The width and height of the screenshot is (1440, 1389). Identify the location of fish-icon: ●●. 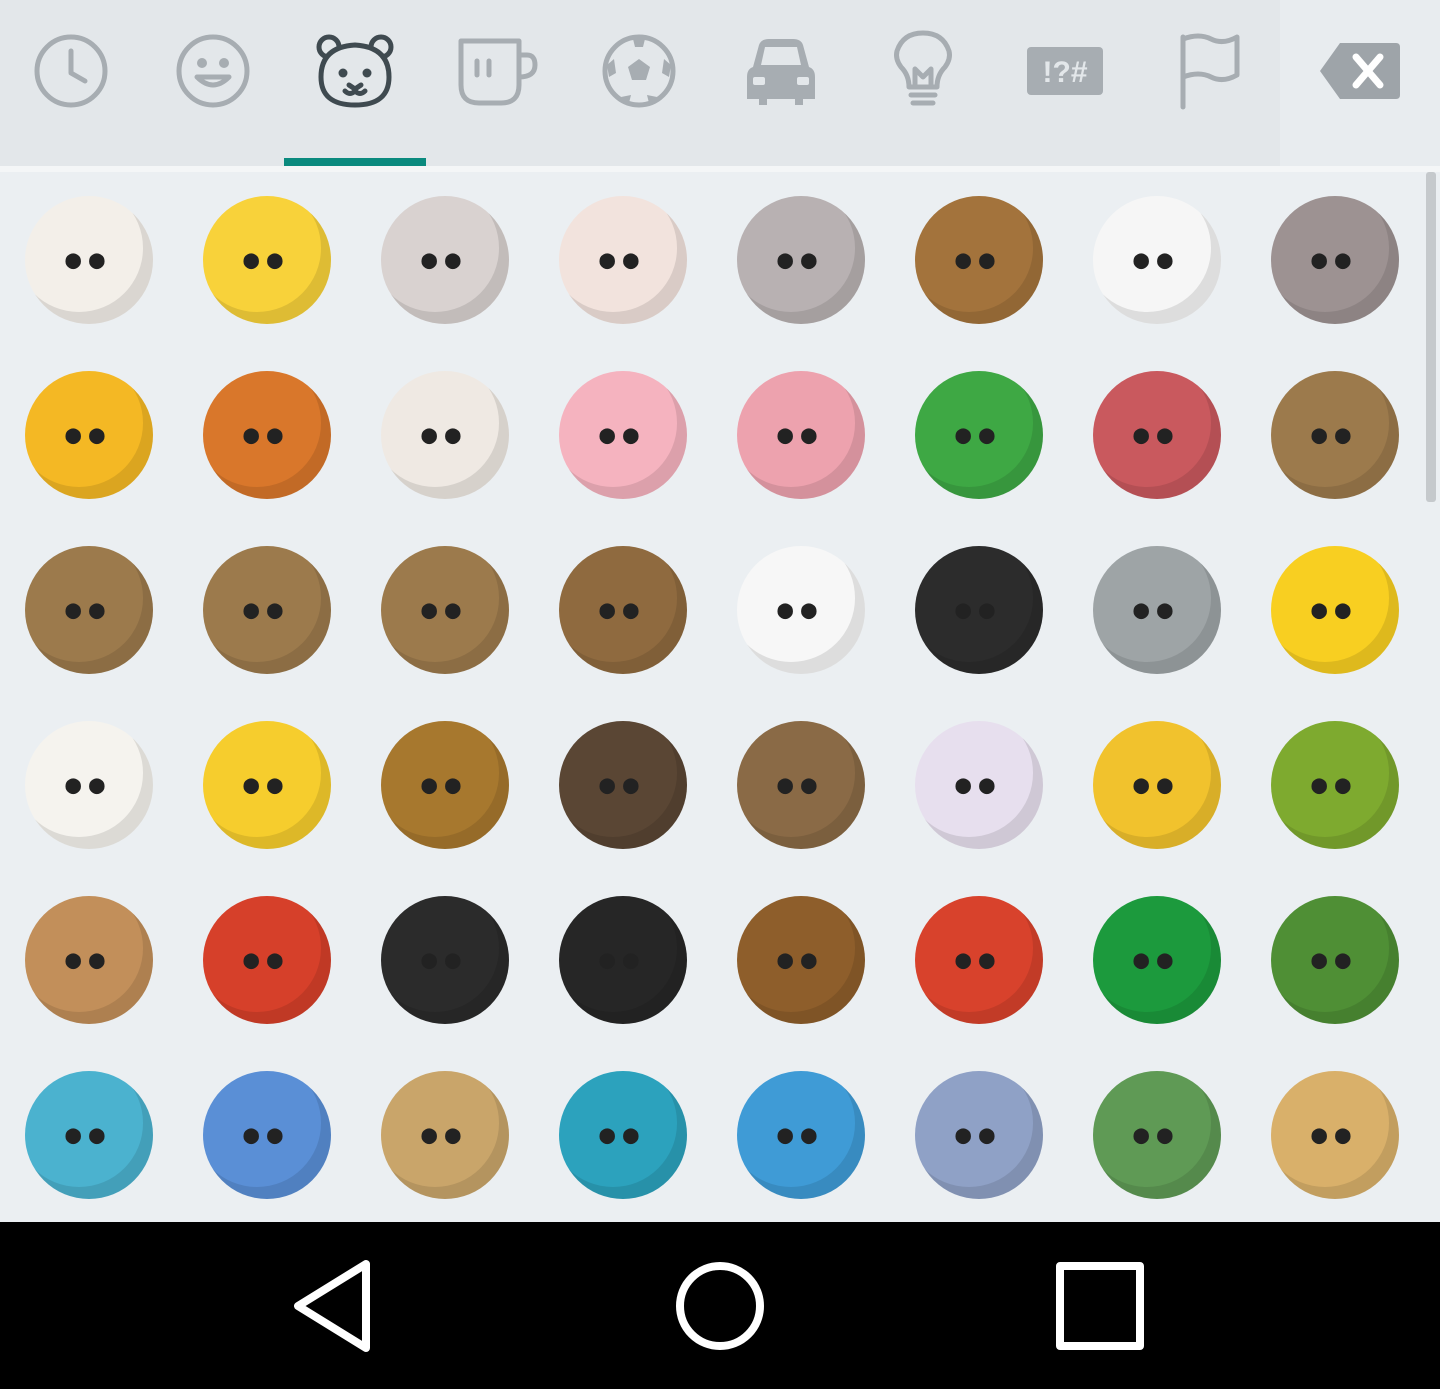
(267, 1134).